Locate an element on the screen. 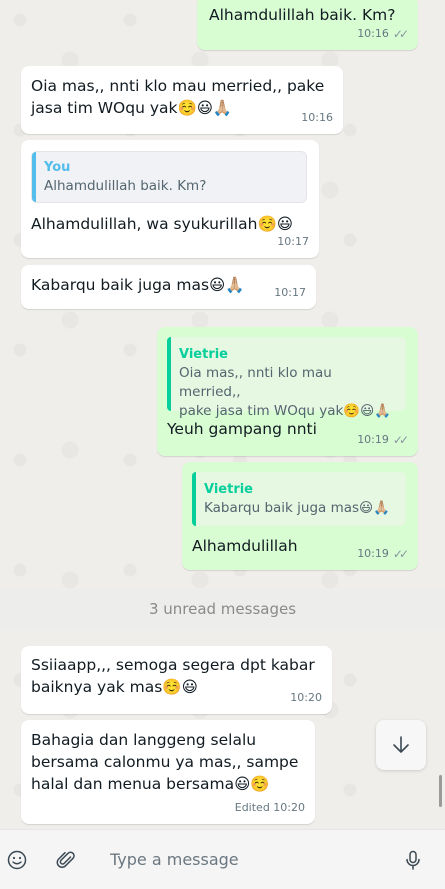 The height and width of the screenshot is (889, 445). message-text: Alhamdulillah, wa syukurillah☺️😃 is located at coordinates (162, 224).